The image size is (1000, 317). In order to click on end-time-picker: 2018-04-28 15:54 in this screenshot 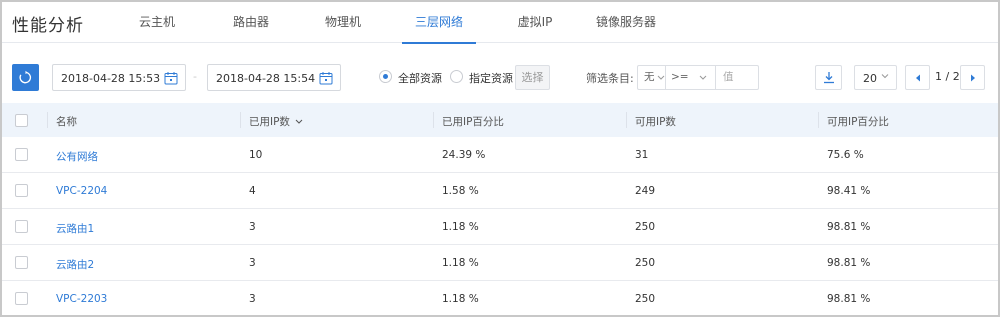, I will do `click(274, 77)`.